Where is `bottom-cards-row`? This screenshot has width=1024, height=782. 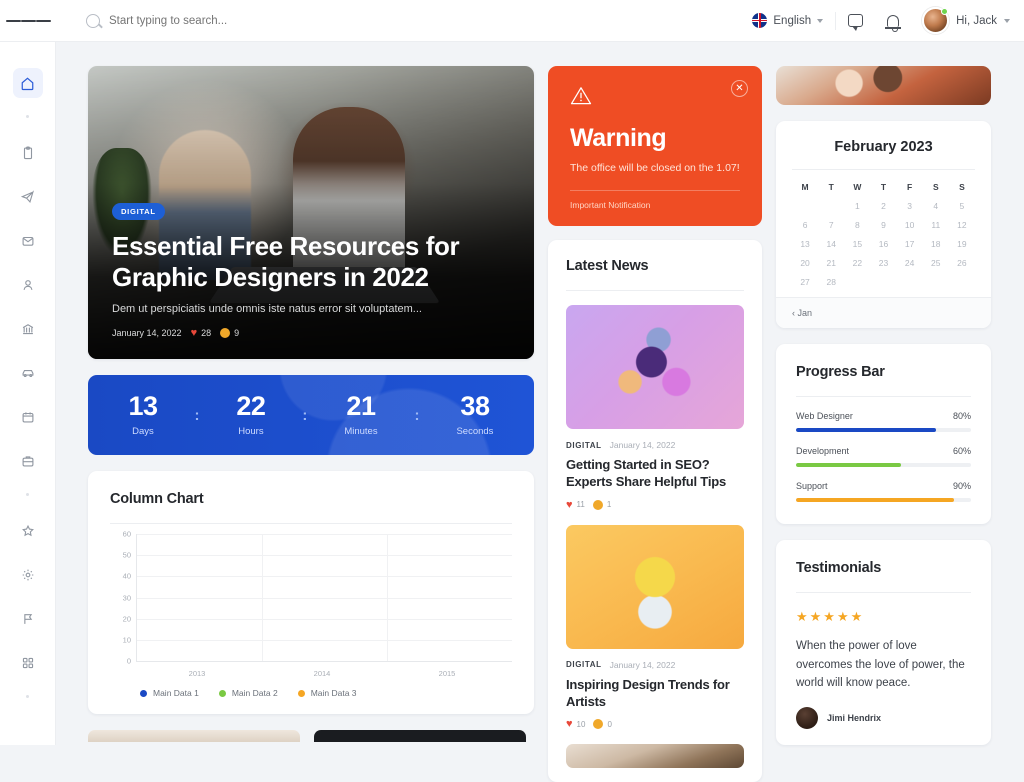
bottom-cards-row is located at coordinates (311, 736).